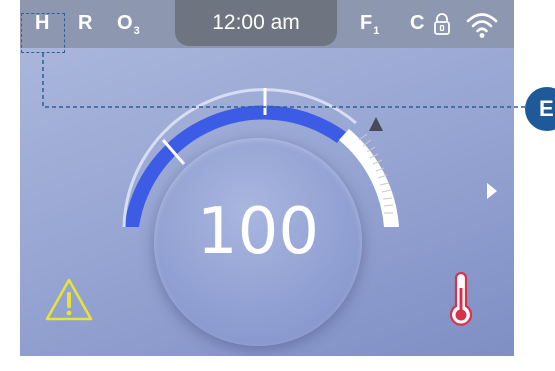  Describe the element at coordinates (258, 232) in the screenshot. I see `set-temperature-value: 100` at that location.